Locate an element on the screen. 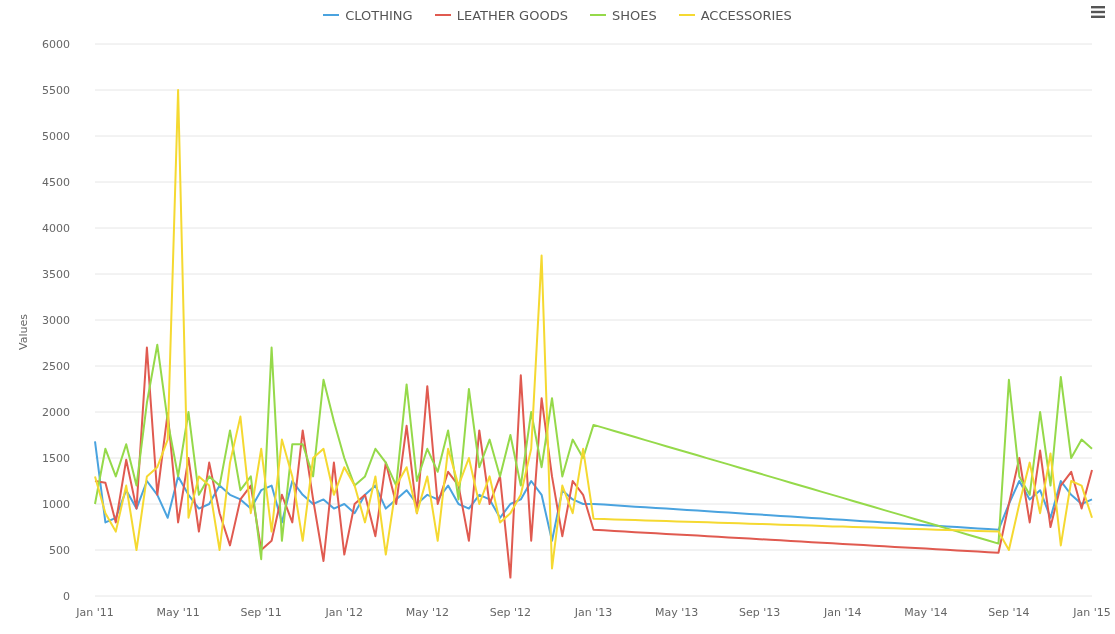  x-tick-label: May '13 is located at coordinates (676, 612).